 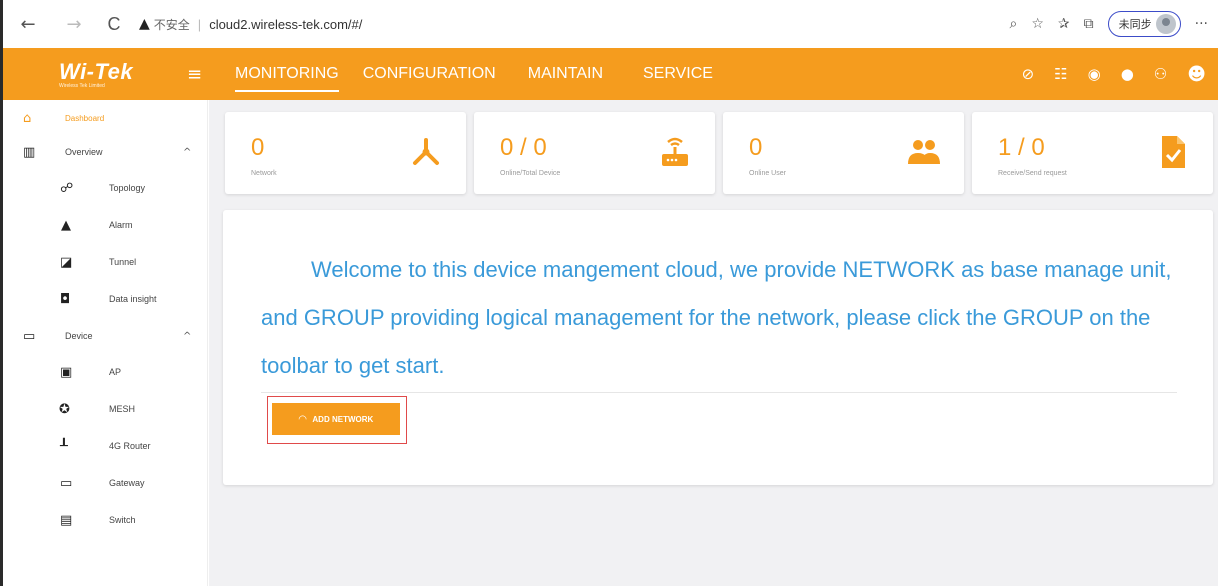 I want to click on zoom-icon: ⌕, so click(x=1014, y=24).